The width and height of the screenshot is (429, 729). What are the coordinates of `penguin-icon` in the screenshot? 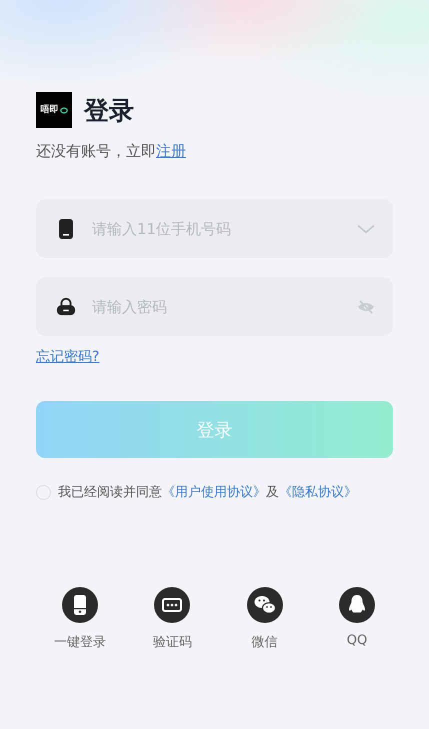 It's located at (356, 605).